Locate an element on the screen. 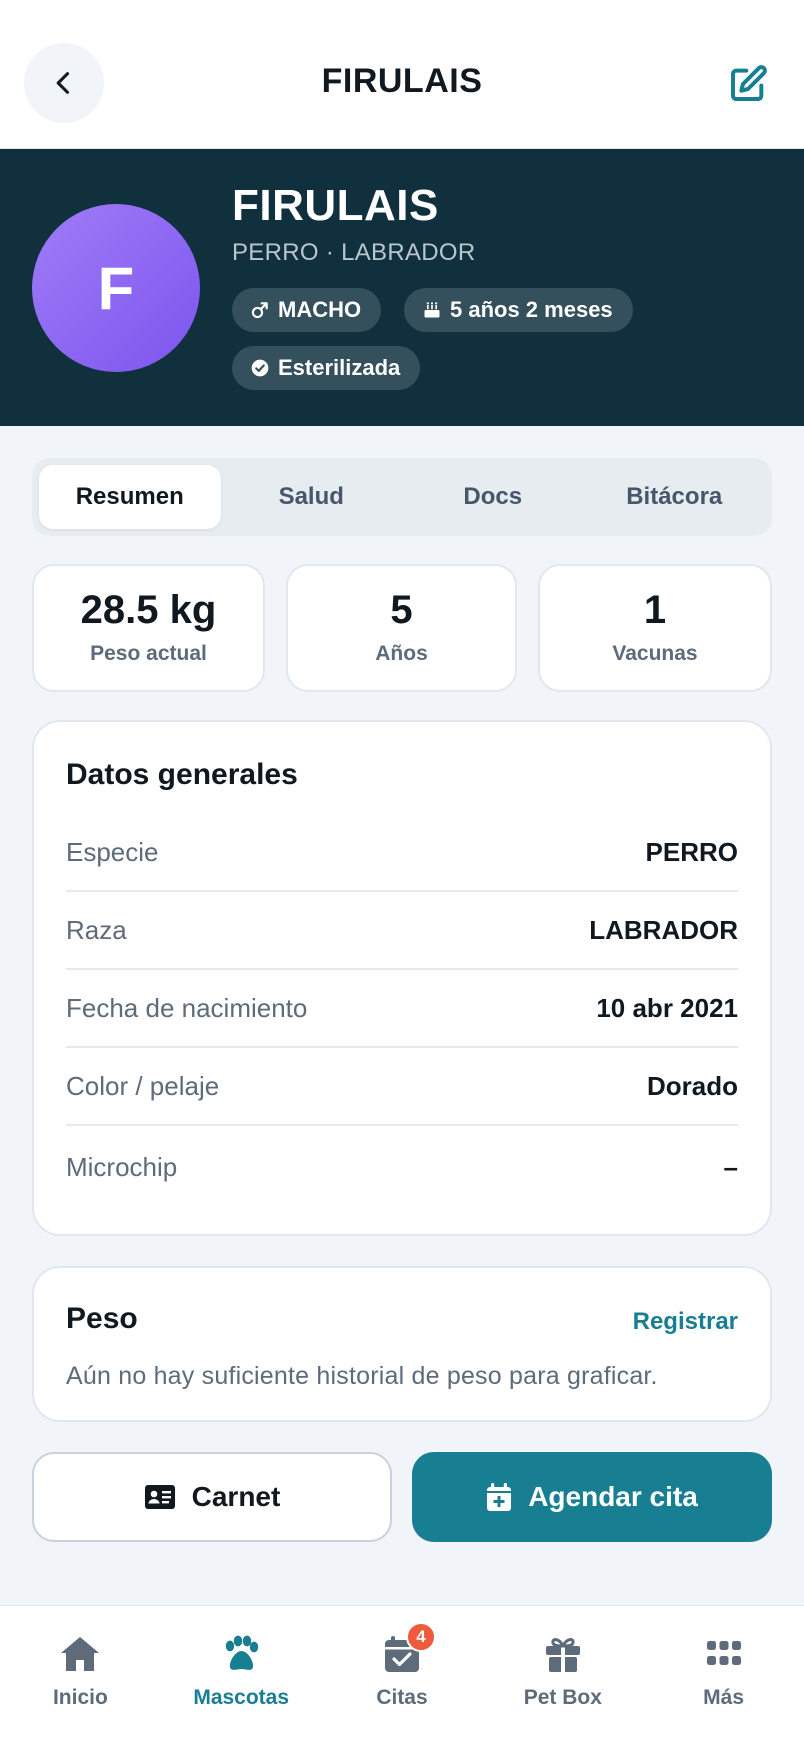 This screenshot has width=804, height=1740. nav-item-pet-box: Pet Box is located at coordinates (562, 1673).